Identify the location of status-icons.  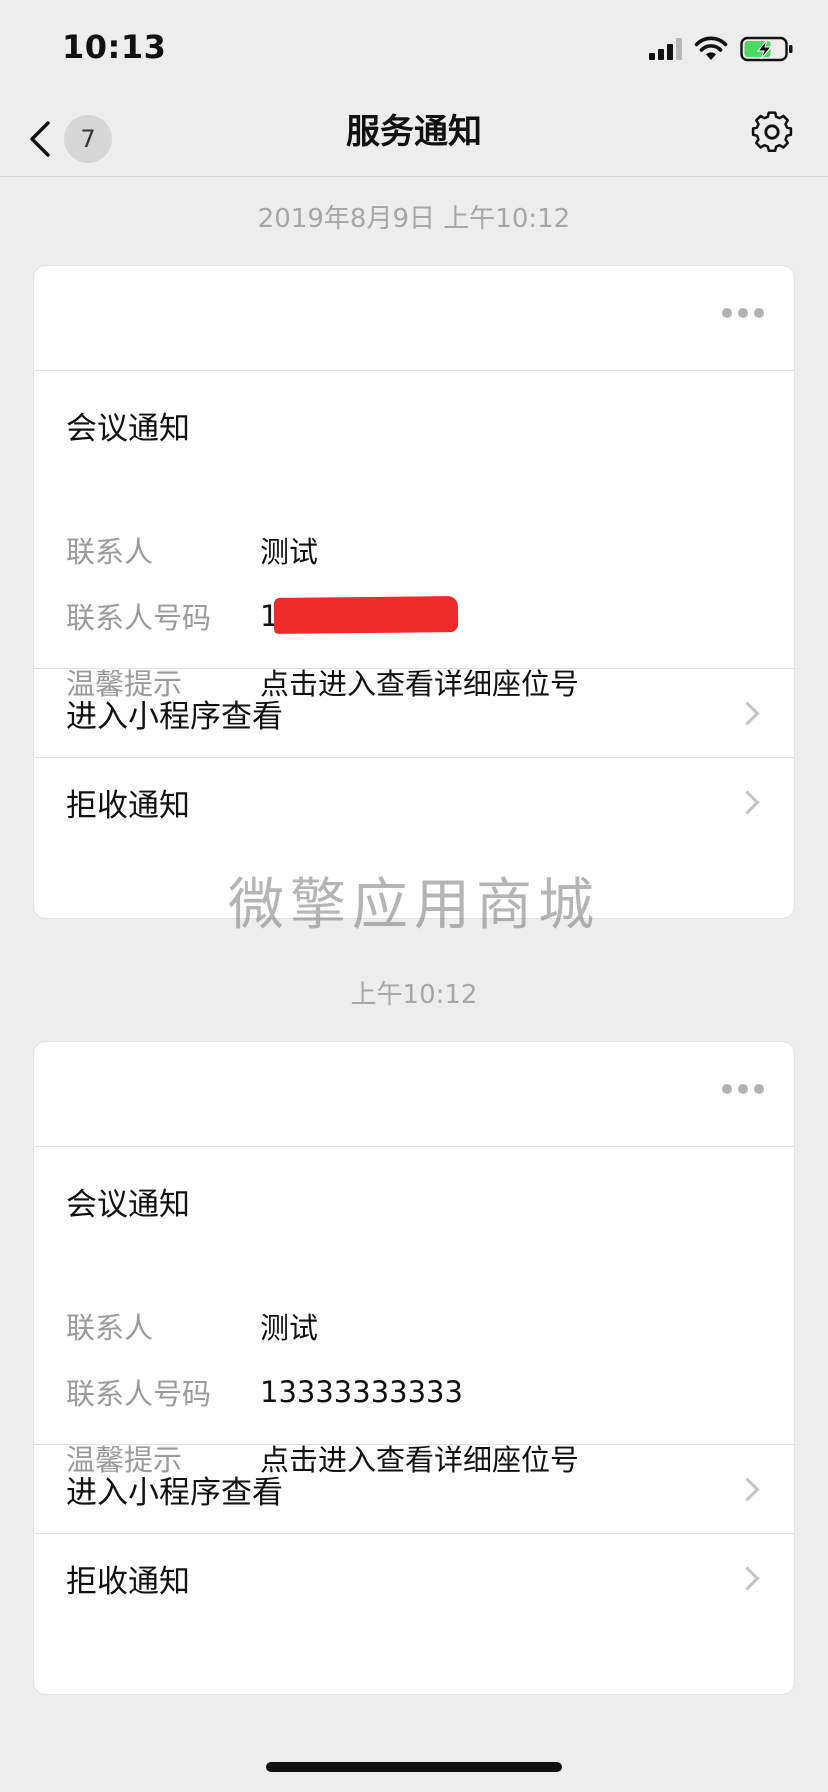
(721, 49).